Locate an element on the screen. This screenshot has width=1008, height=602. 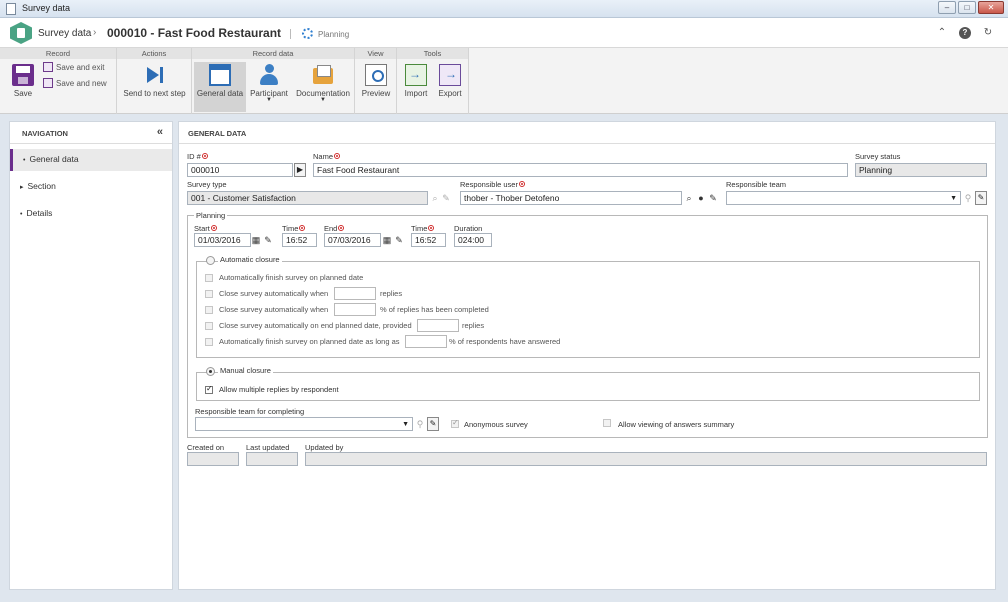
workflow-step-icon is located at coordinates (307, 33).